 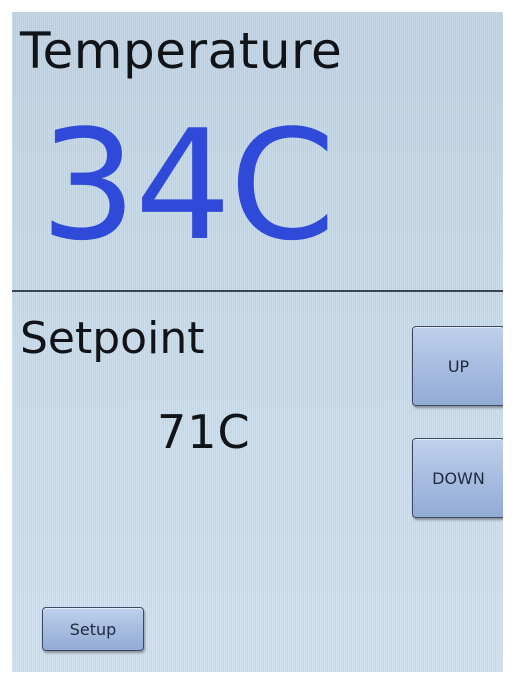 I want to click on down-button: DOWN, so click(x=457, y=478).